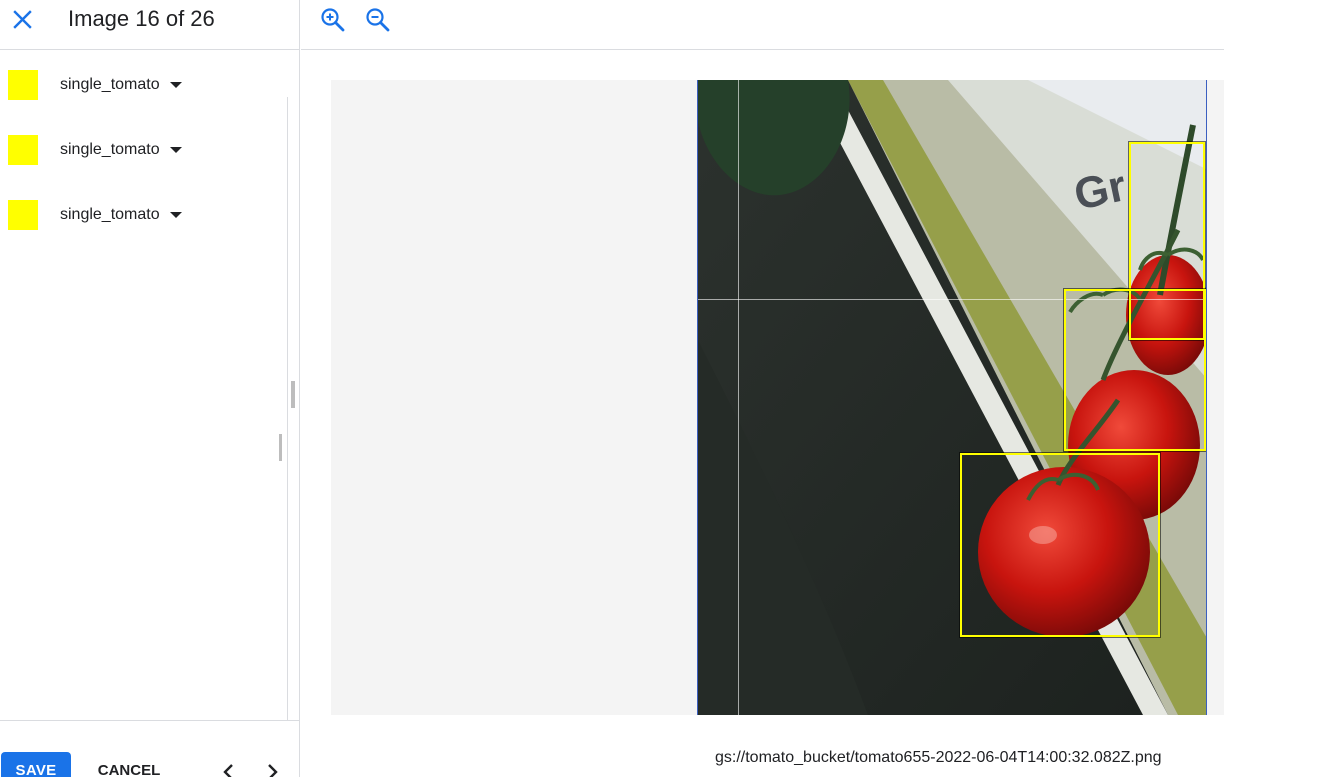  What do you see at coordinates (36, 764) in the screenshot?
I see `save-button: SAVE` at bounding box center [36, 764].